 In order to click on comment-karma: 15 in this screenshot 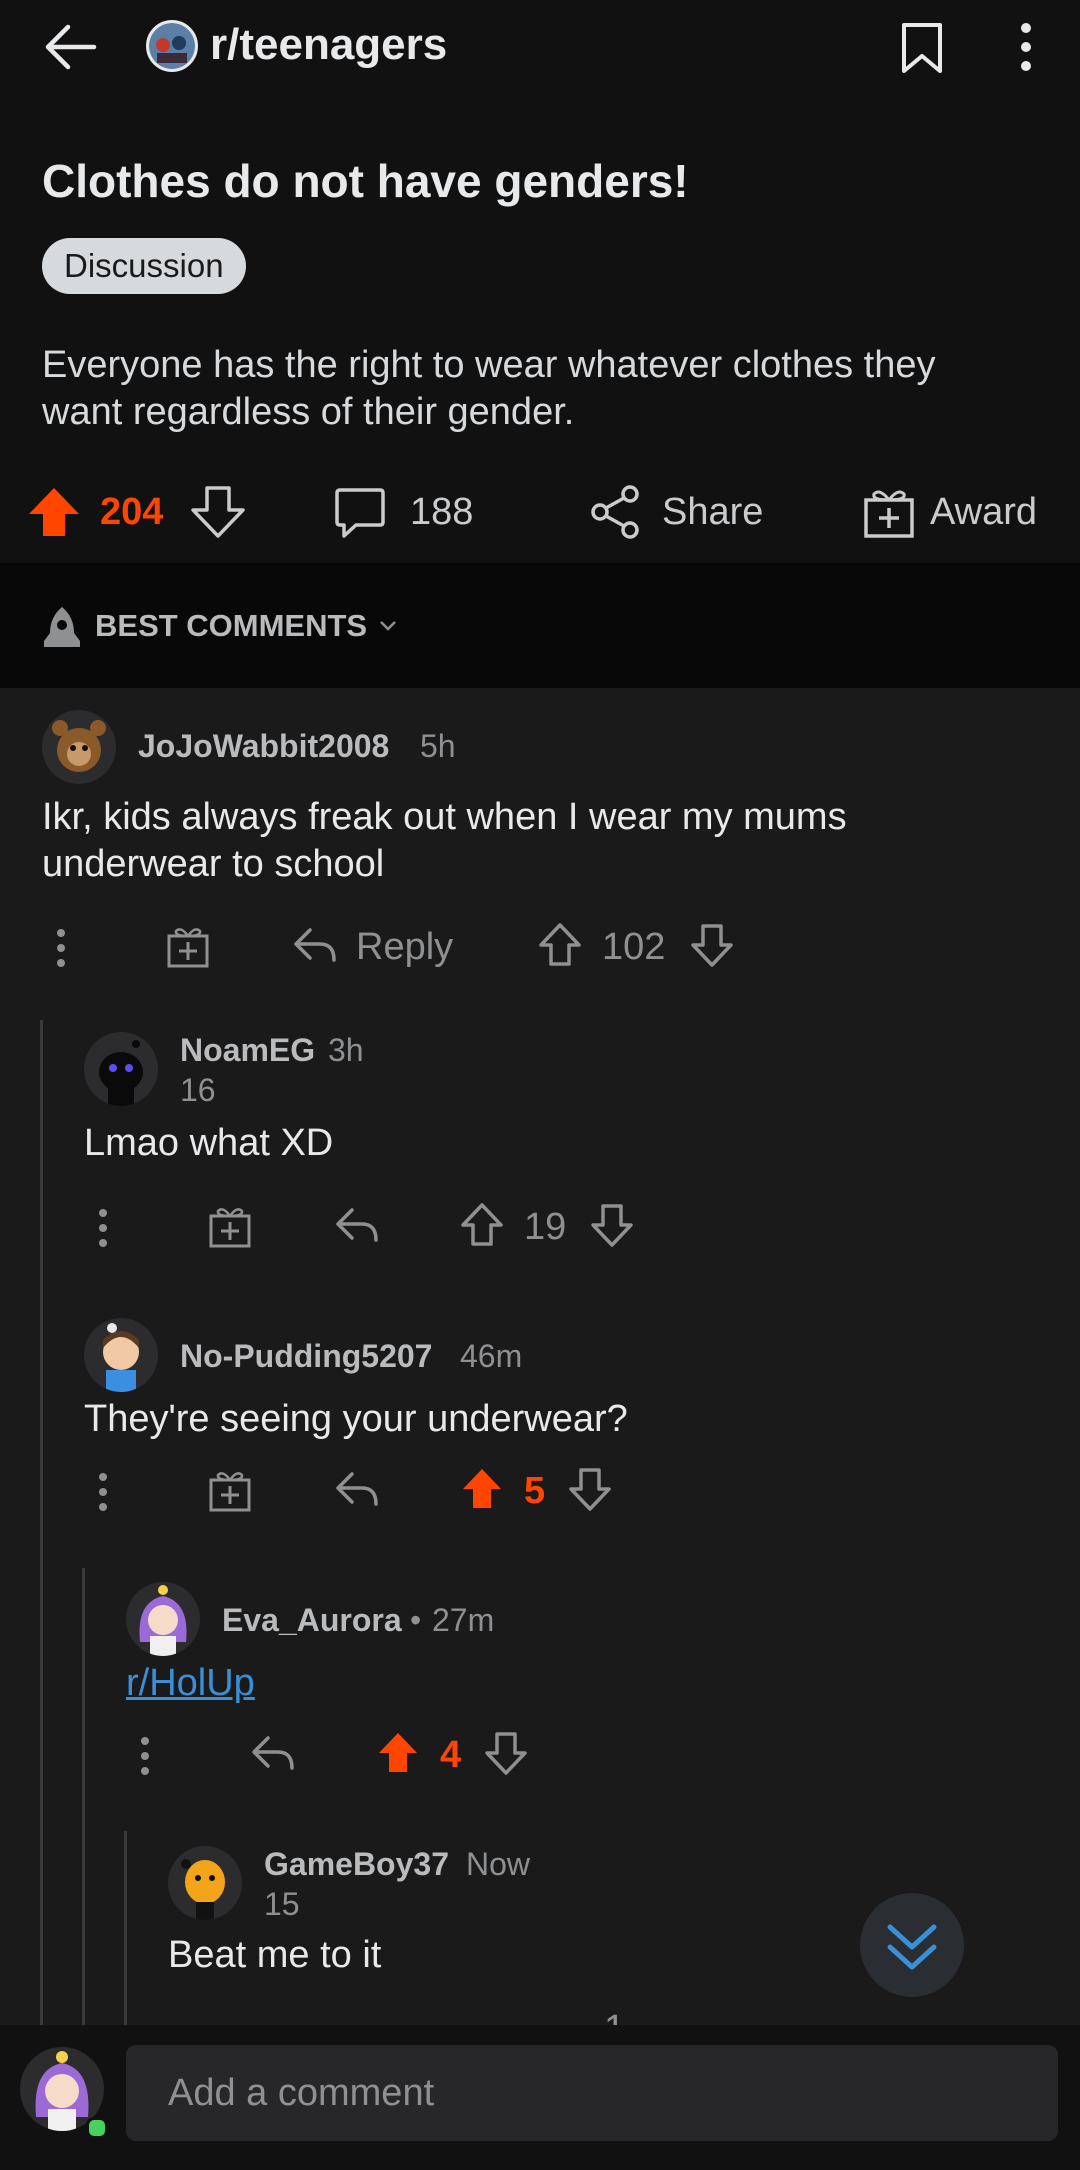, I will do `click(282, 1904)`.